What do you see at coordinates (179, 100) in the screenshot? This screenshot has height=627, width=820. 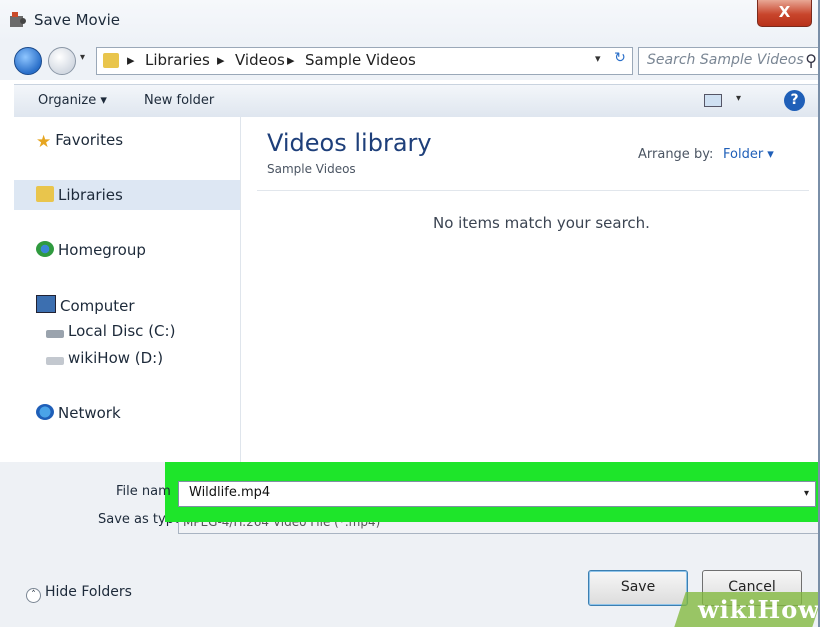 I see `new-folder-button: New folder` at bounding box center [179, 100].